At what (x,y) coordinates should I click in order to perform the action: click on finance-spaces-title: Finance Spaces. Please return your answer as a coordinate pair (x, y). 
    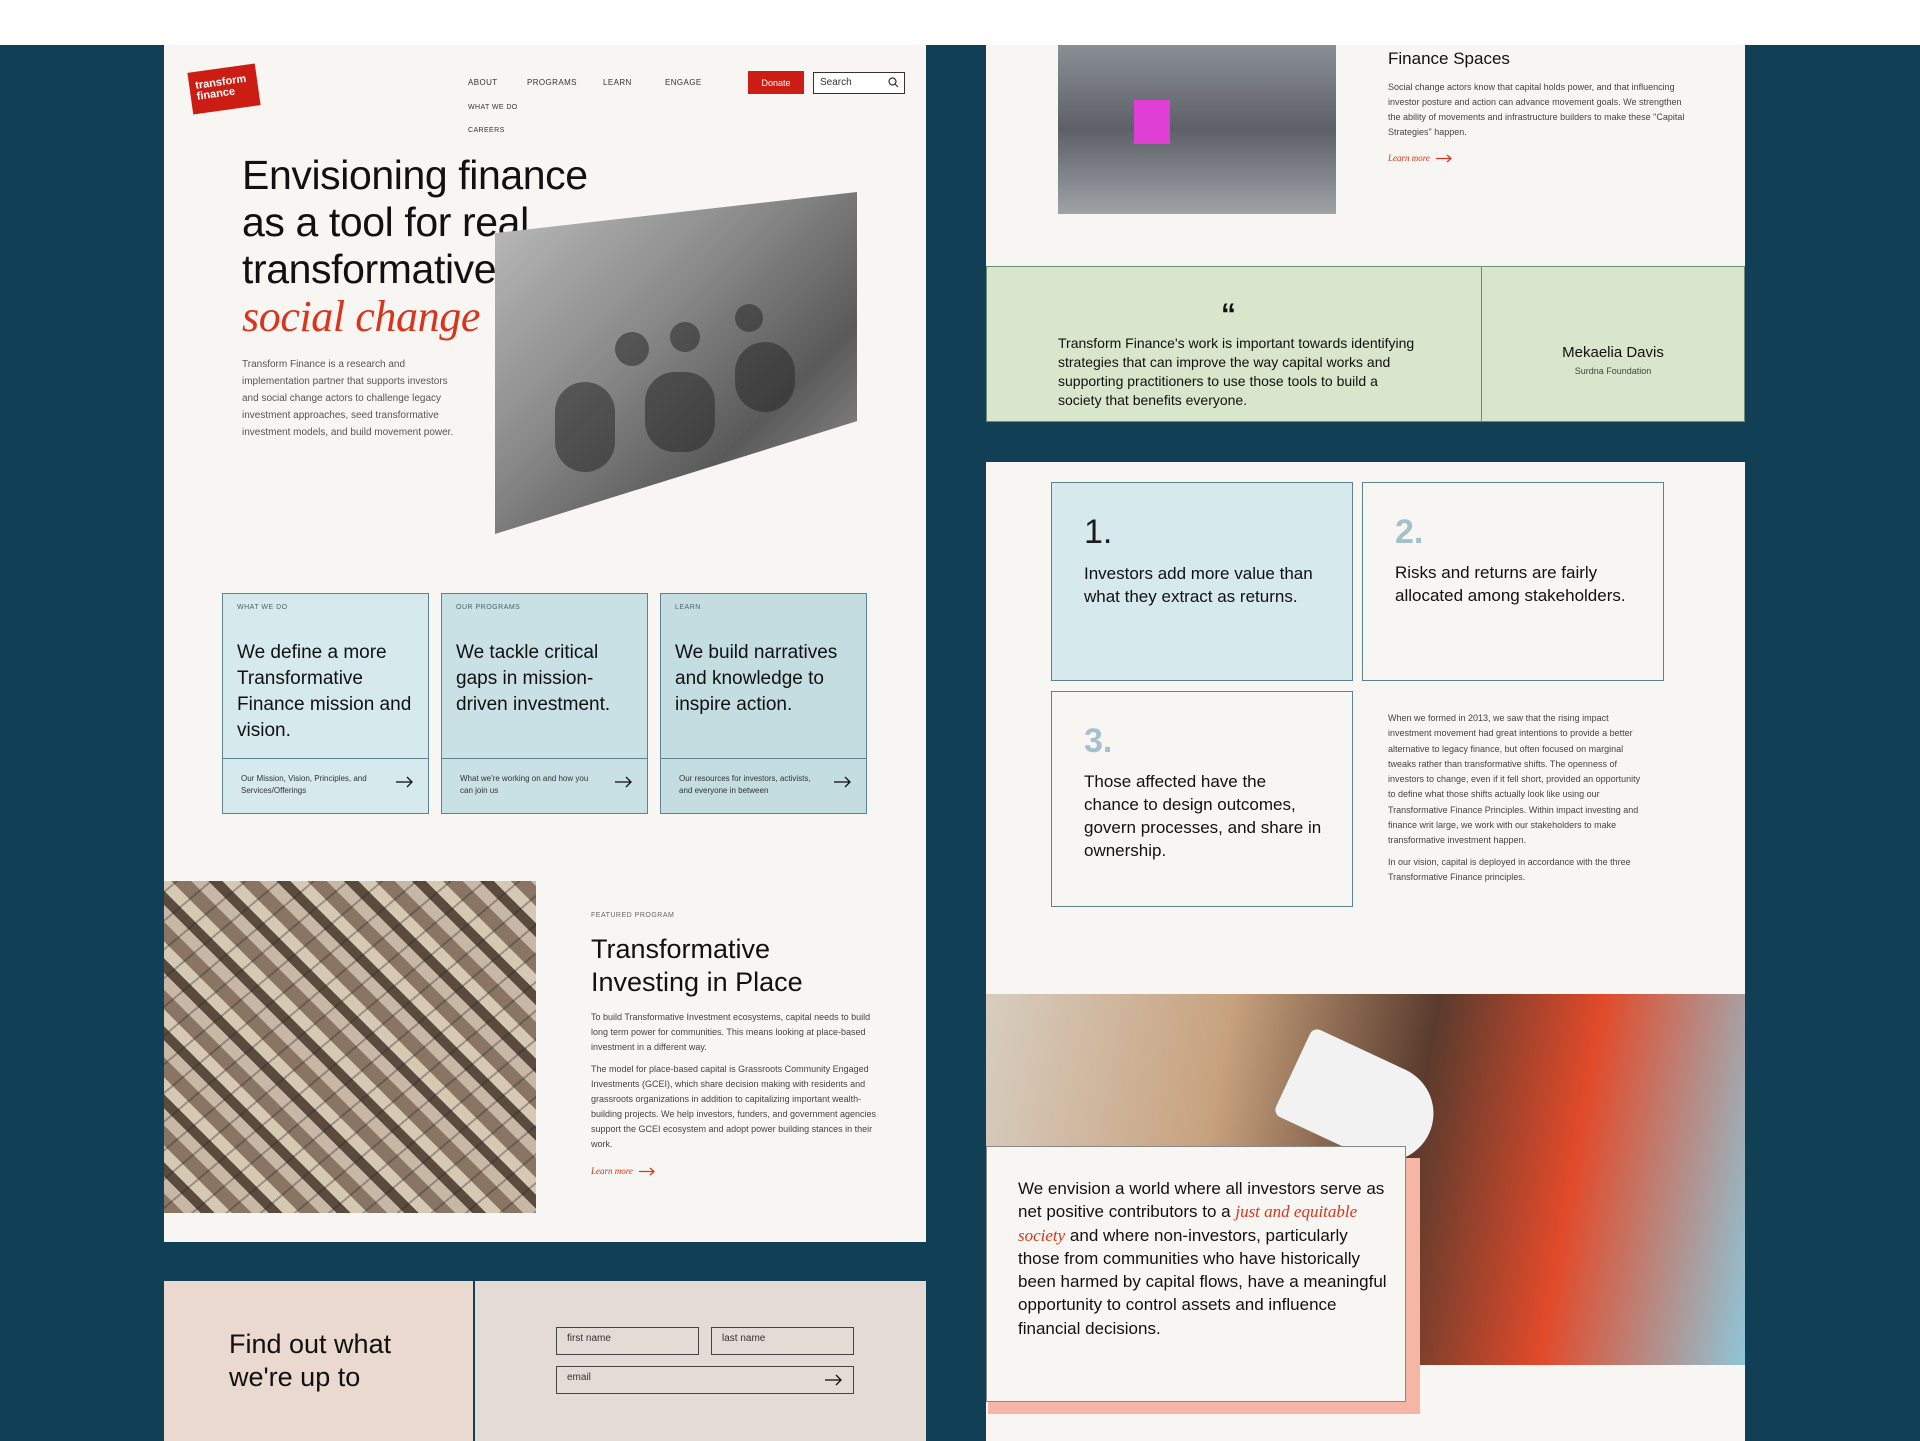
    Looking at the image, I should click on (1449, 58).